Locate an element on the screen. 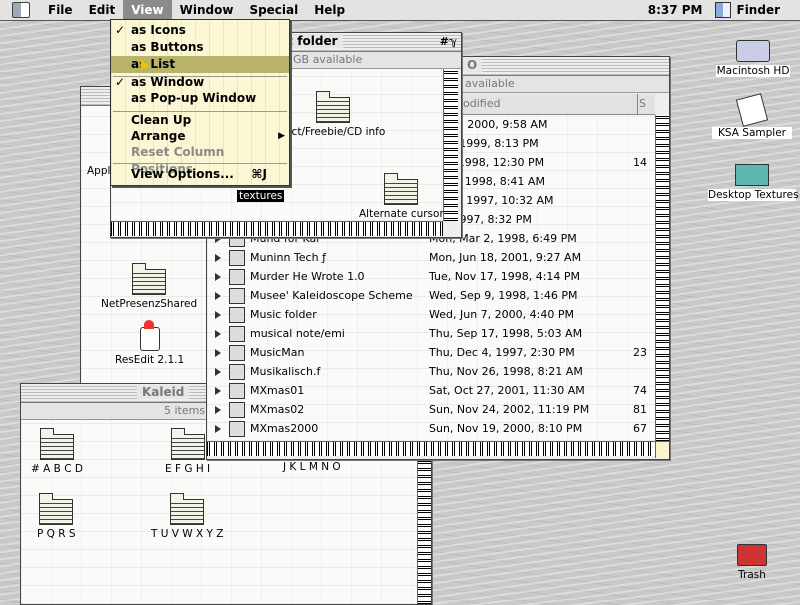 This screenshot has height=605, width=800. alternate-cursor-folder: Alternate cursor is located at coordinates (401, 196).